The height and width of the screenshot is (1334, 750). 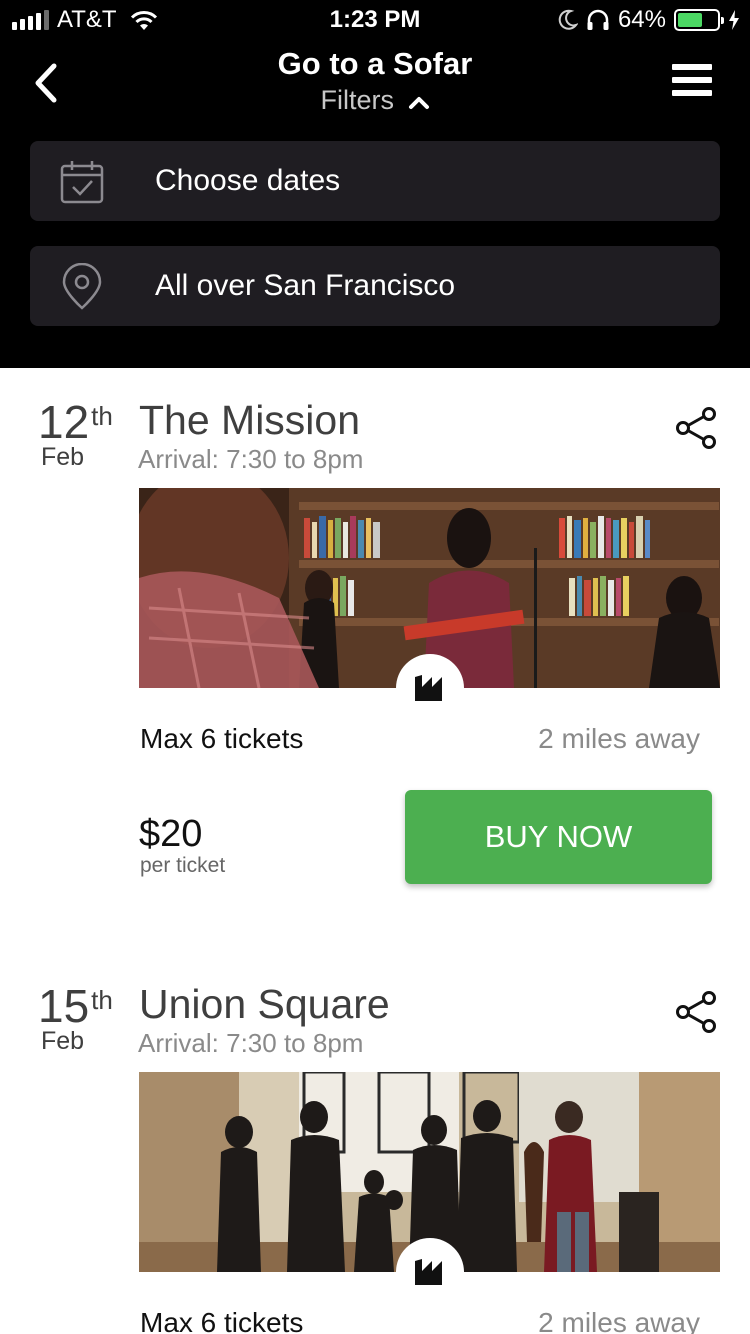 I want to click on status-bar: AT&T 1:23 PM 64%, so click(x=375, y=20).